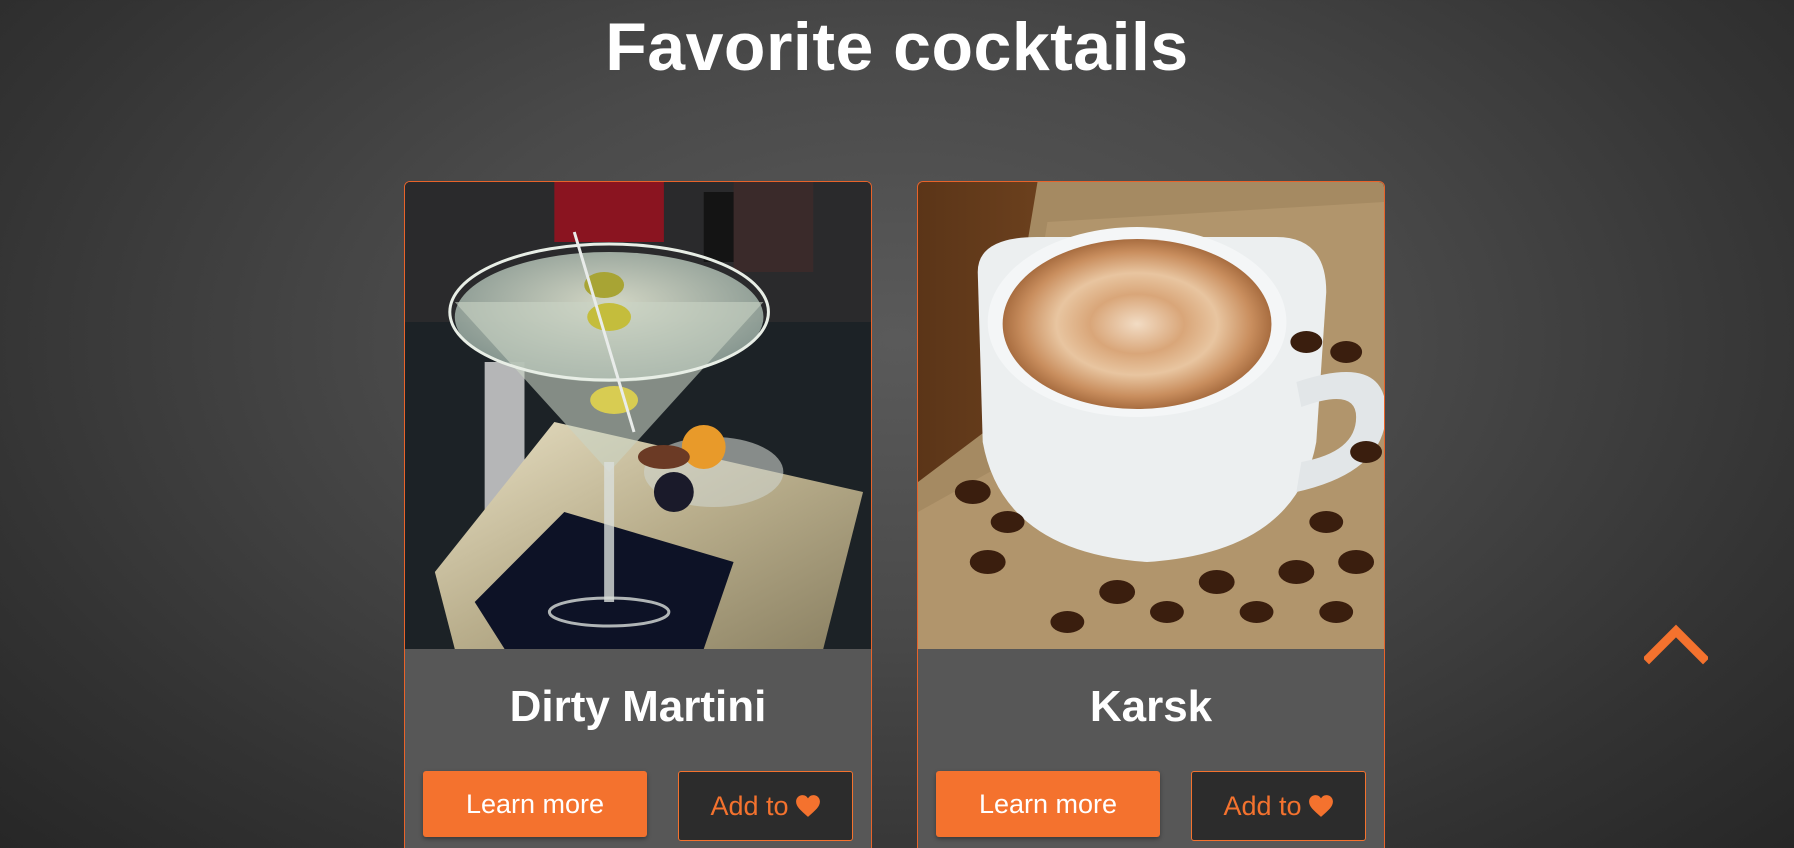 The width and height of the screenshot is (1794, 848). I want to click on page-title: Favorite cocktails, so click(897, 47).